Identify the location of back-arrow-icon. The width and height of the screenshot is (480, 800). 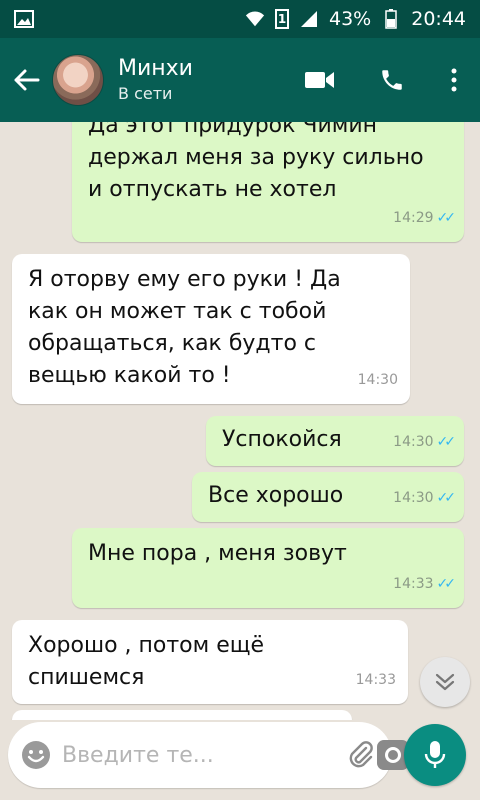
(27, 80).